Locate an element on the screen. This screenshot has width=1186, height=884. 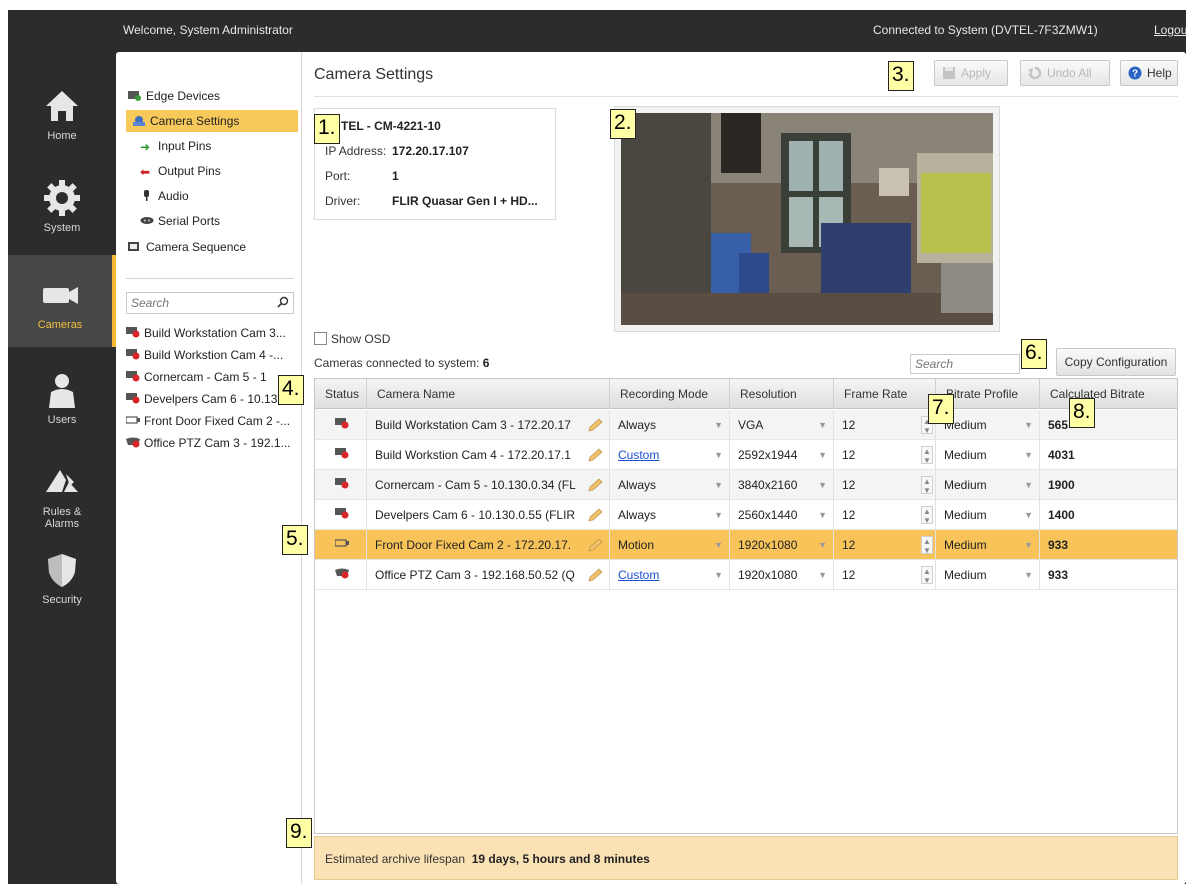
camera-search is located at coordinates (210, 303).